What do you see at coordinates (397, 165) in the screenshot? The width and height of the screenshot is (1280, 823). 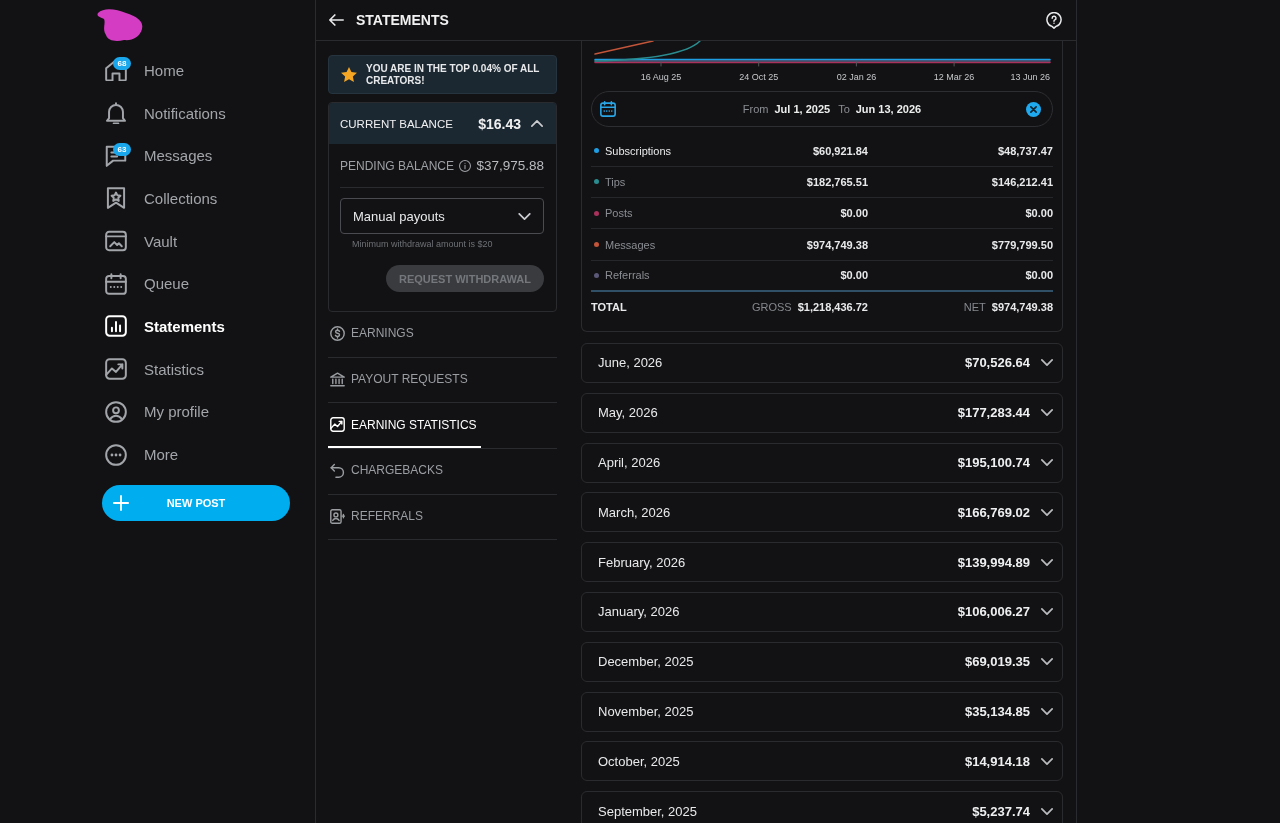 I see `pending-balance-label: PENDING BALANCE` at bounding box center [397, 165].